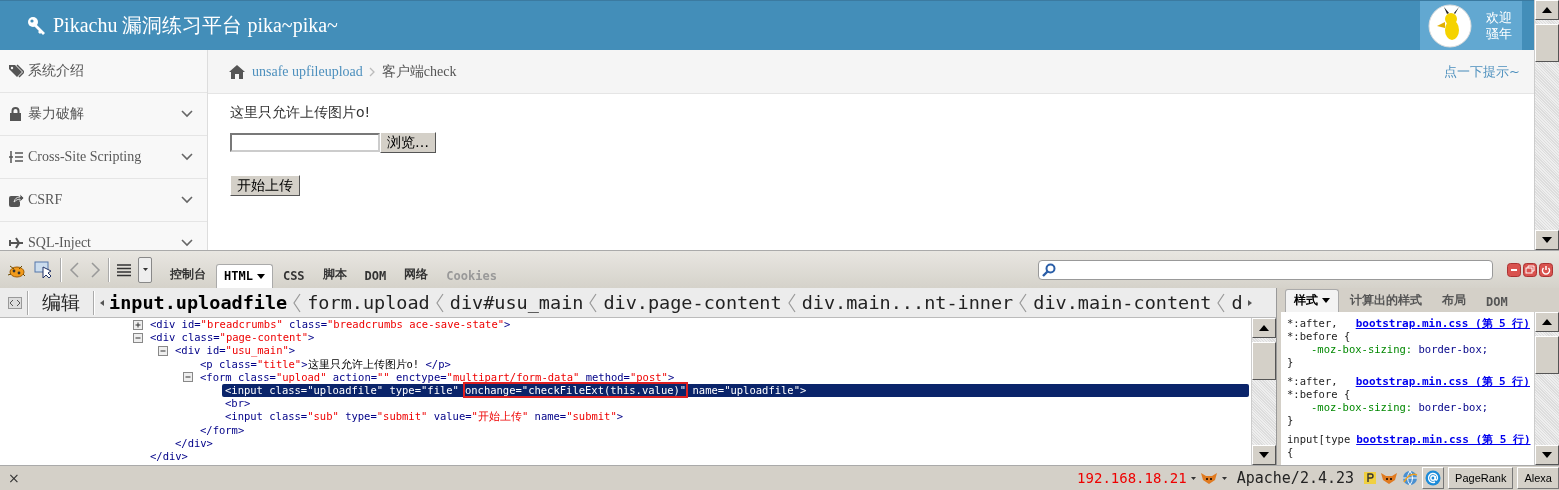  What do you see at coordinates (1132, 478) in the screenshot?
I see `ip-address: 192.168.18.21` at bounding box center [1132, 478].